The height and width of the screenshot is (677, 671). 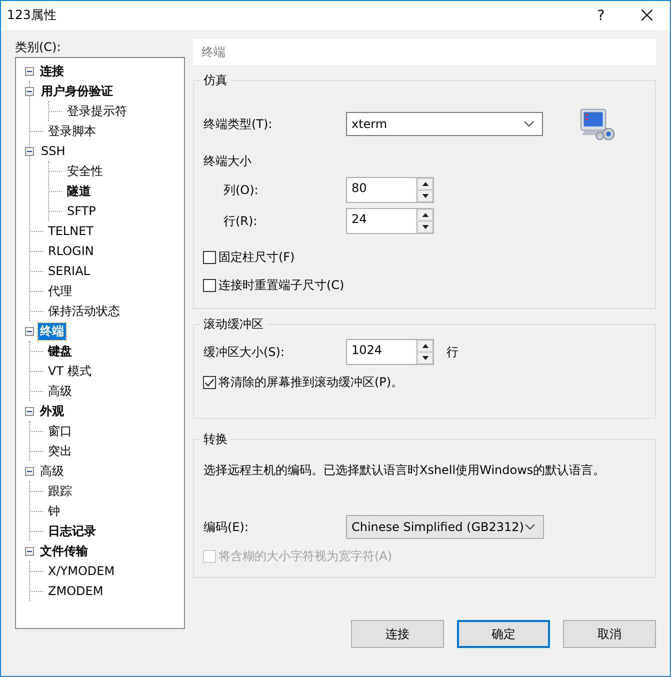 I want to click on close-button: ×, so click(x=647, y=15).